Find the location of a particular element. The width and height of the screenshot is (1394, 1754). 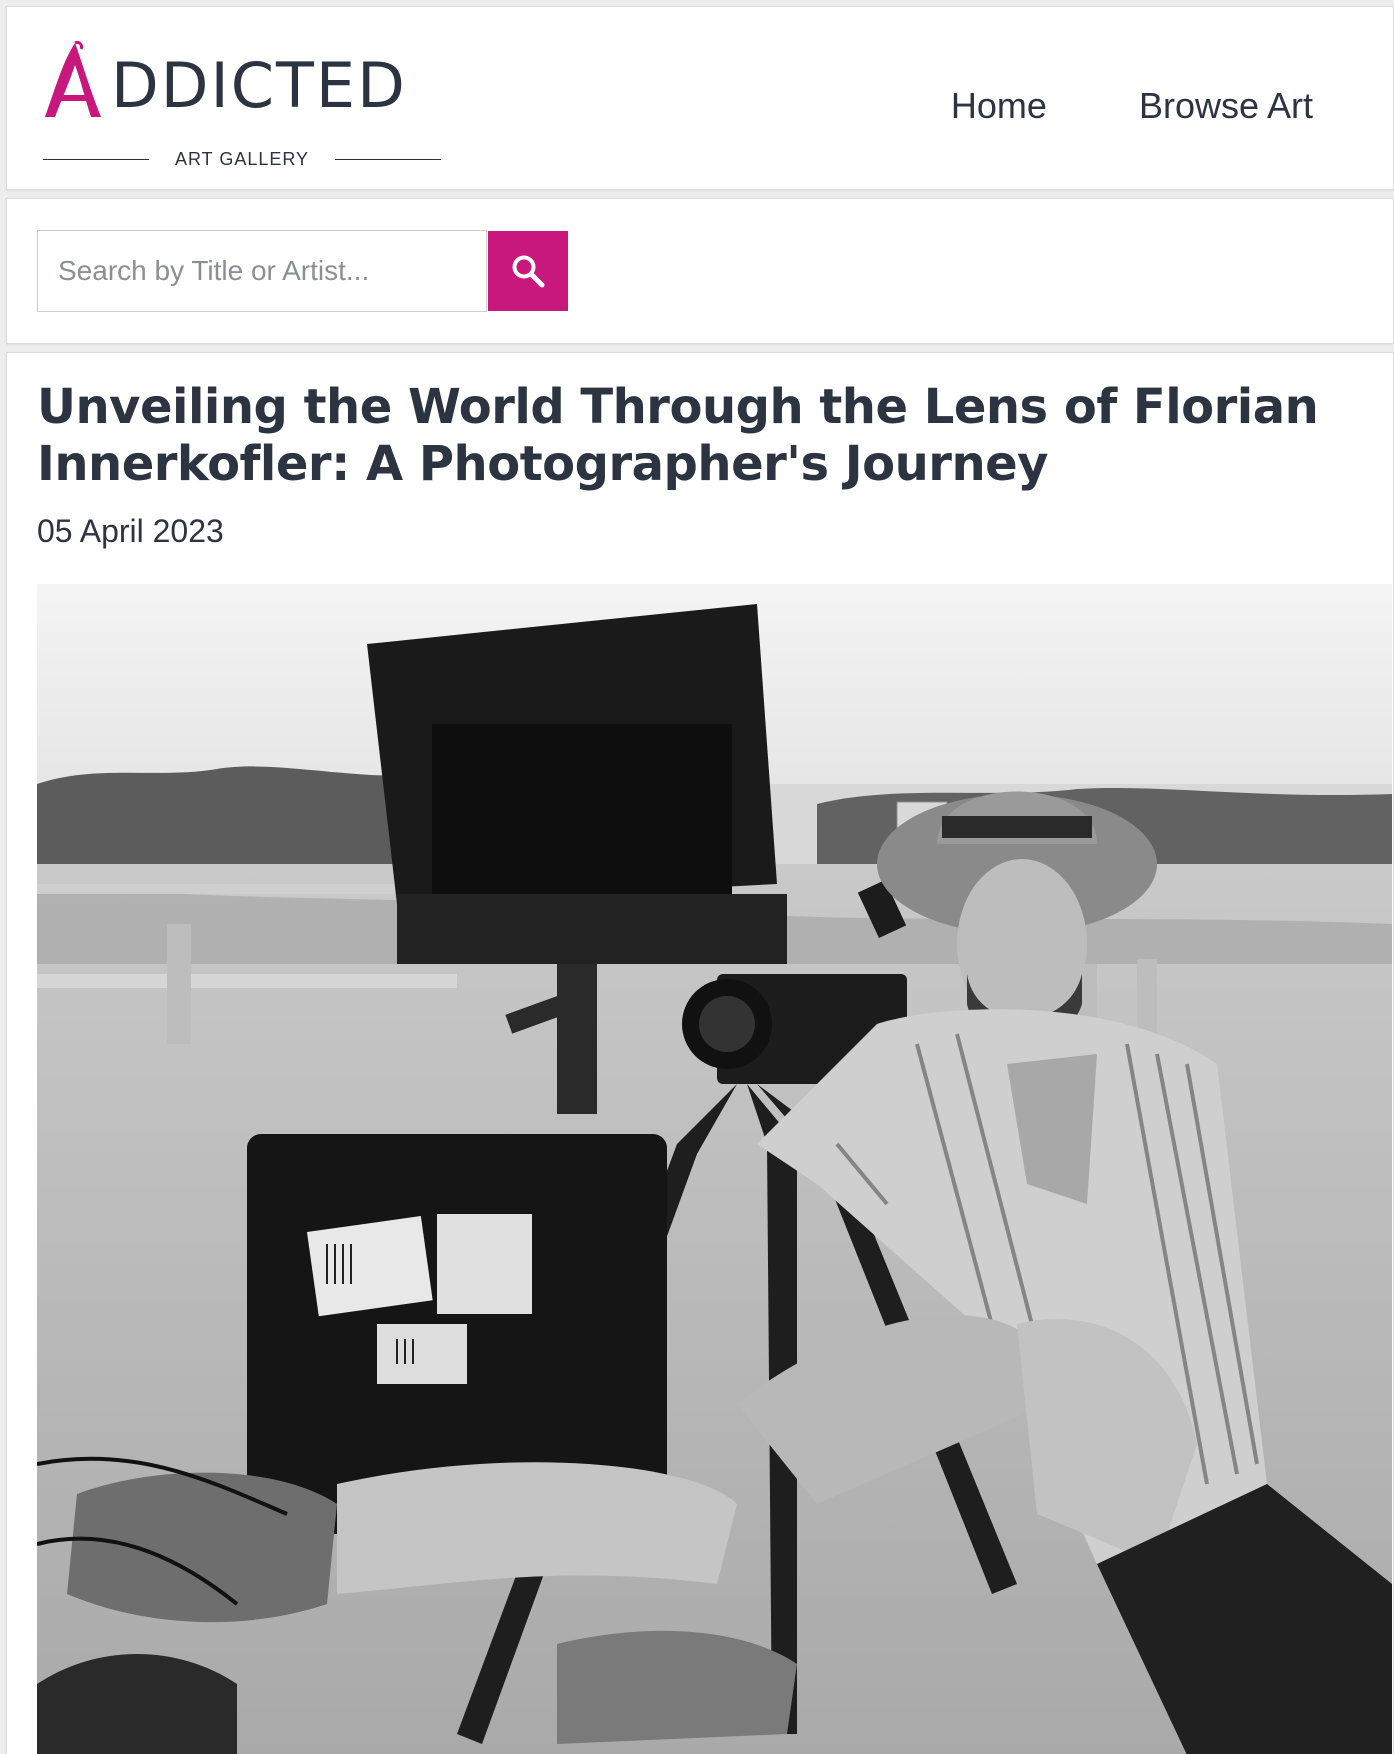

logo-wordmark: DDICTED is located at coordinates (259, 86).